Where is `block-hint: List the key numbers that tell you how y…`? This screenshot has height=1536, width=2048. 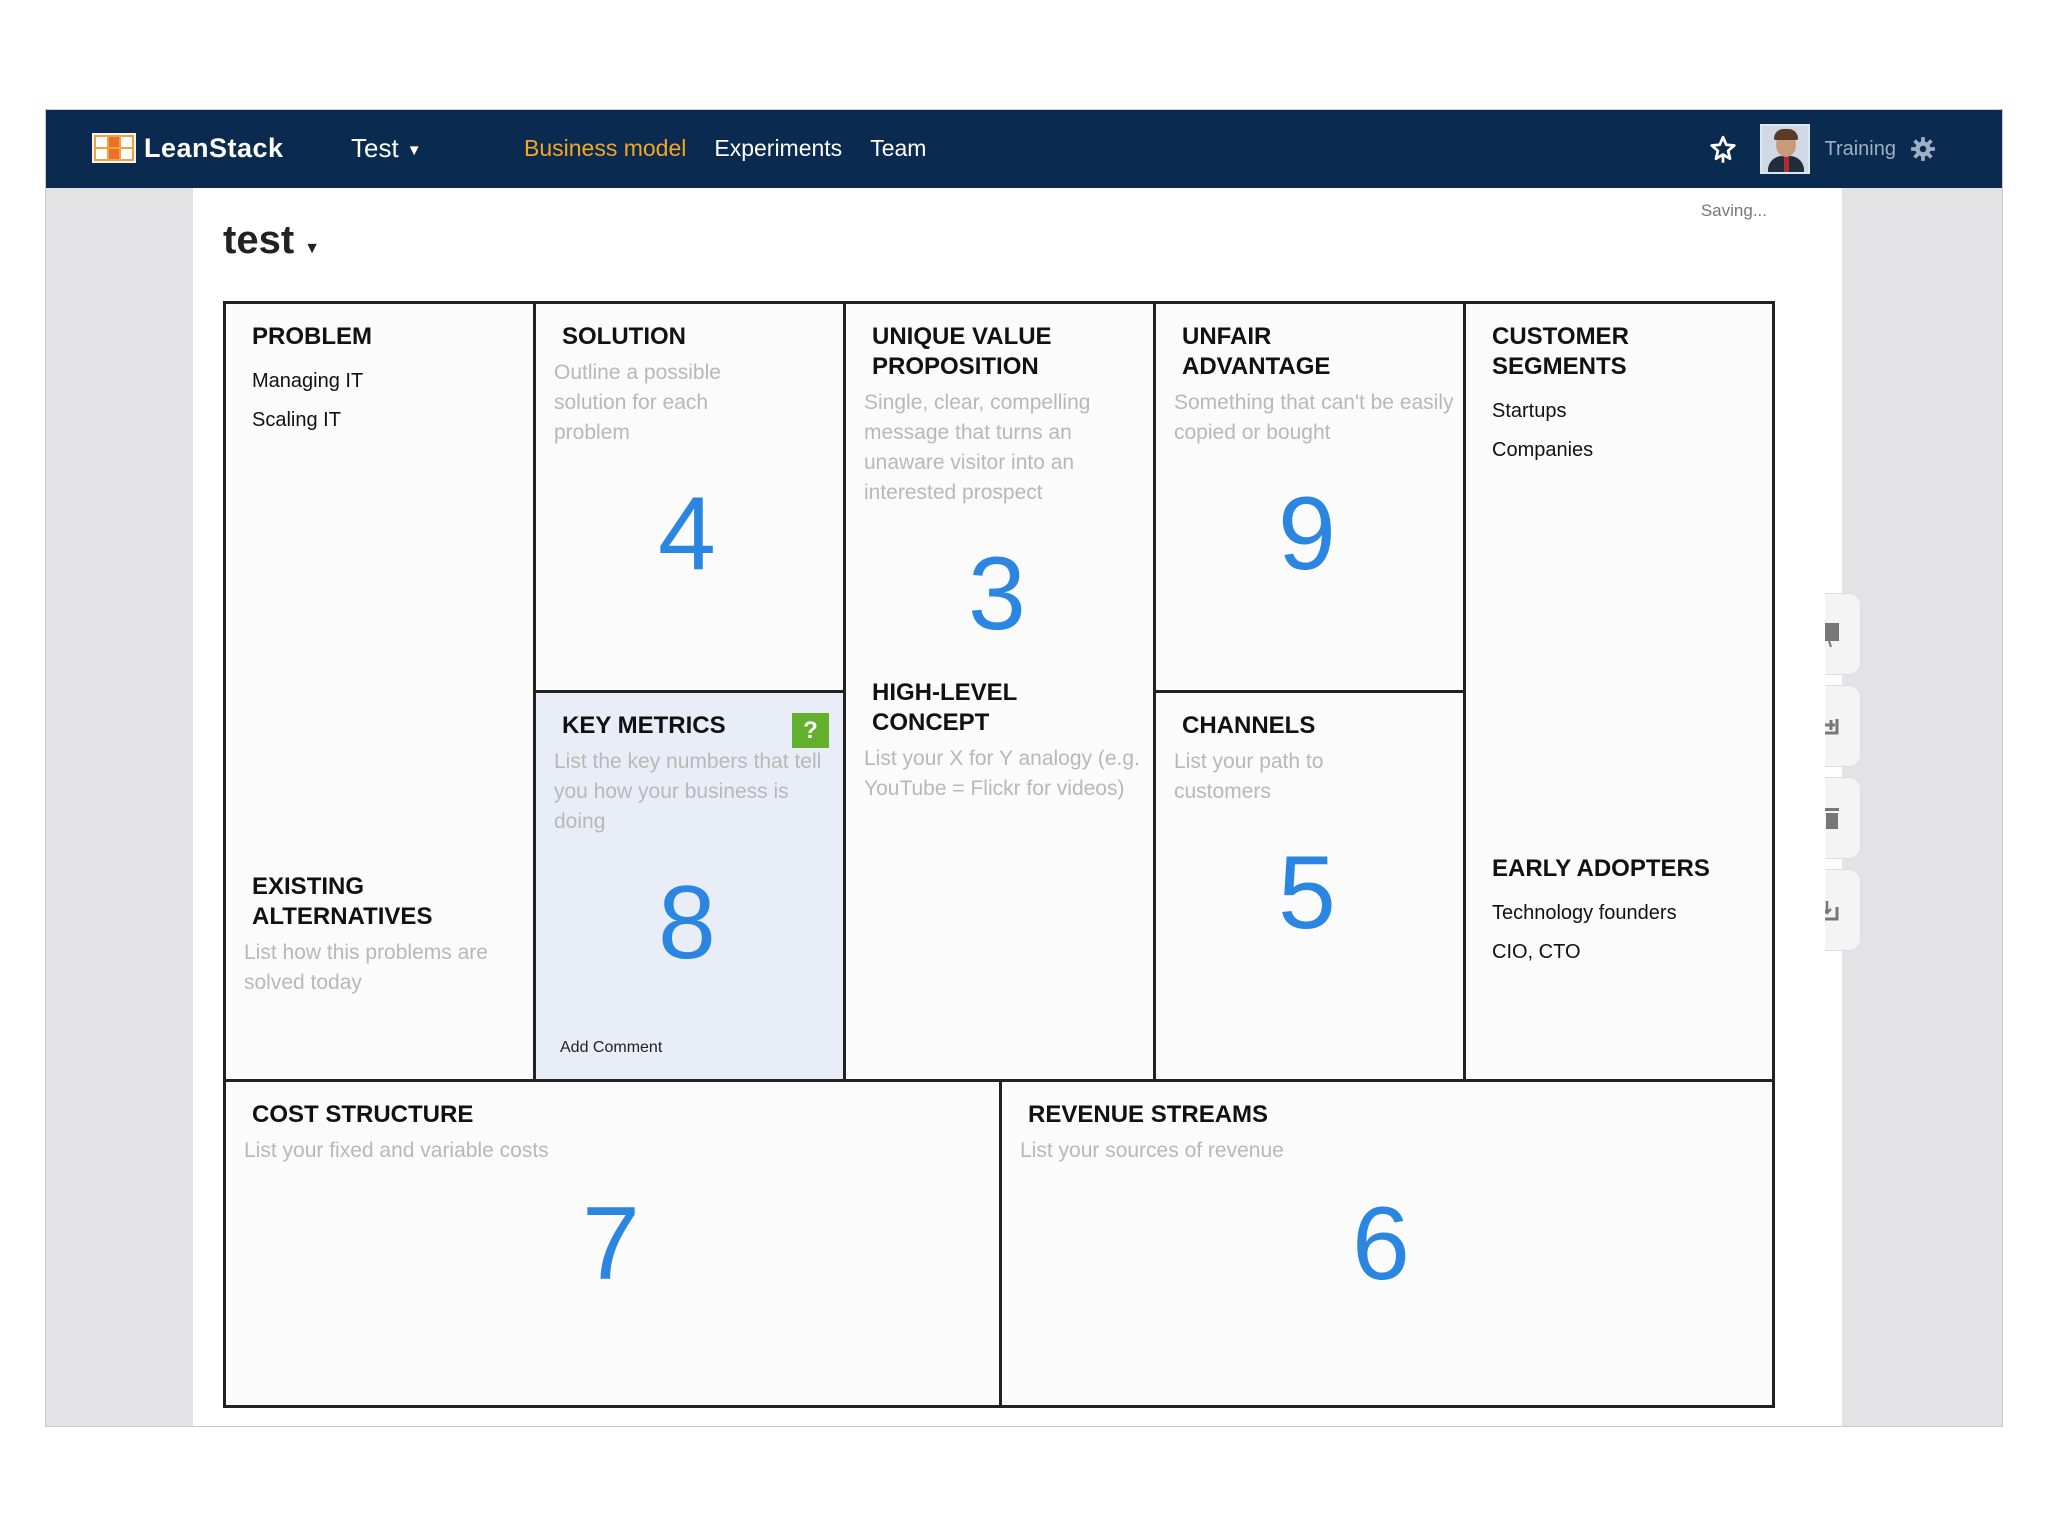
block-hint: List the key numbers that tell you how y… is located at coordinates (688, 791).